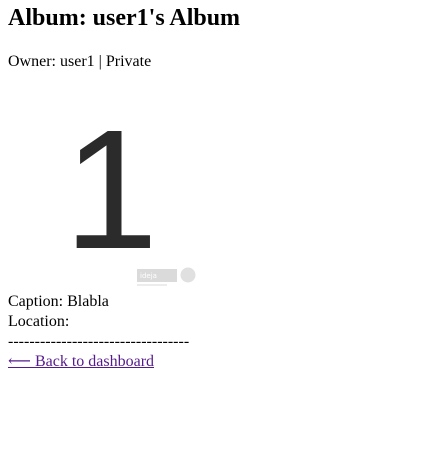  What do you see at coordinates (80, 61) in the screenshot?
I see `owner-privacy-line: Owner: user1 | Private` at bounding box center [80, 61].